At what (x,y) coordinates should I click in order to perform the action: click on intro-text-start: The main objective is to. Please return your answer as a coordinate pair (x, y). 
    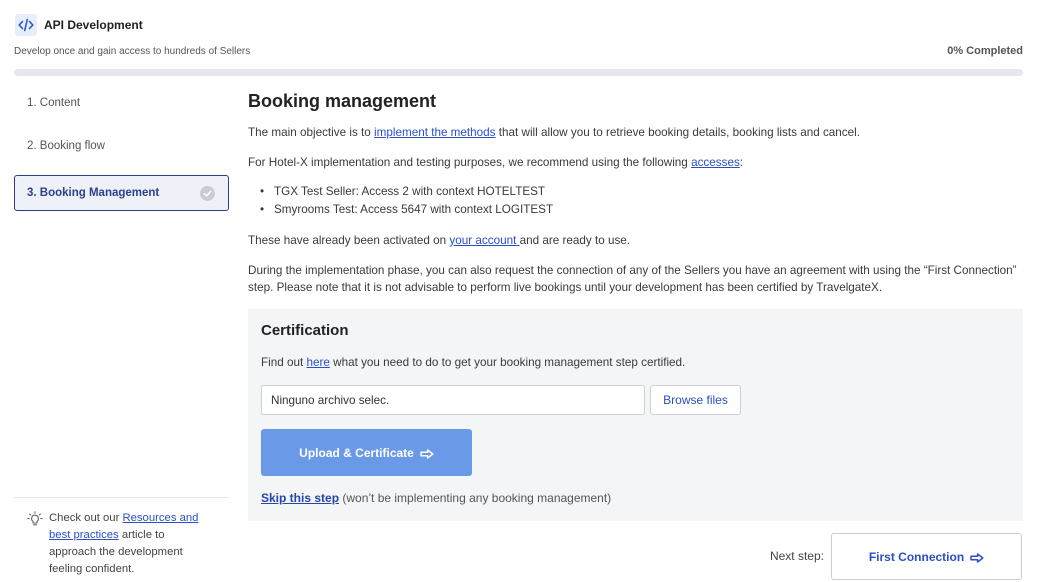
    Looking at the image, I should click on (311, 132).